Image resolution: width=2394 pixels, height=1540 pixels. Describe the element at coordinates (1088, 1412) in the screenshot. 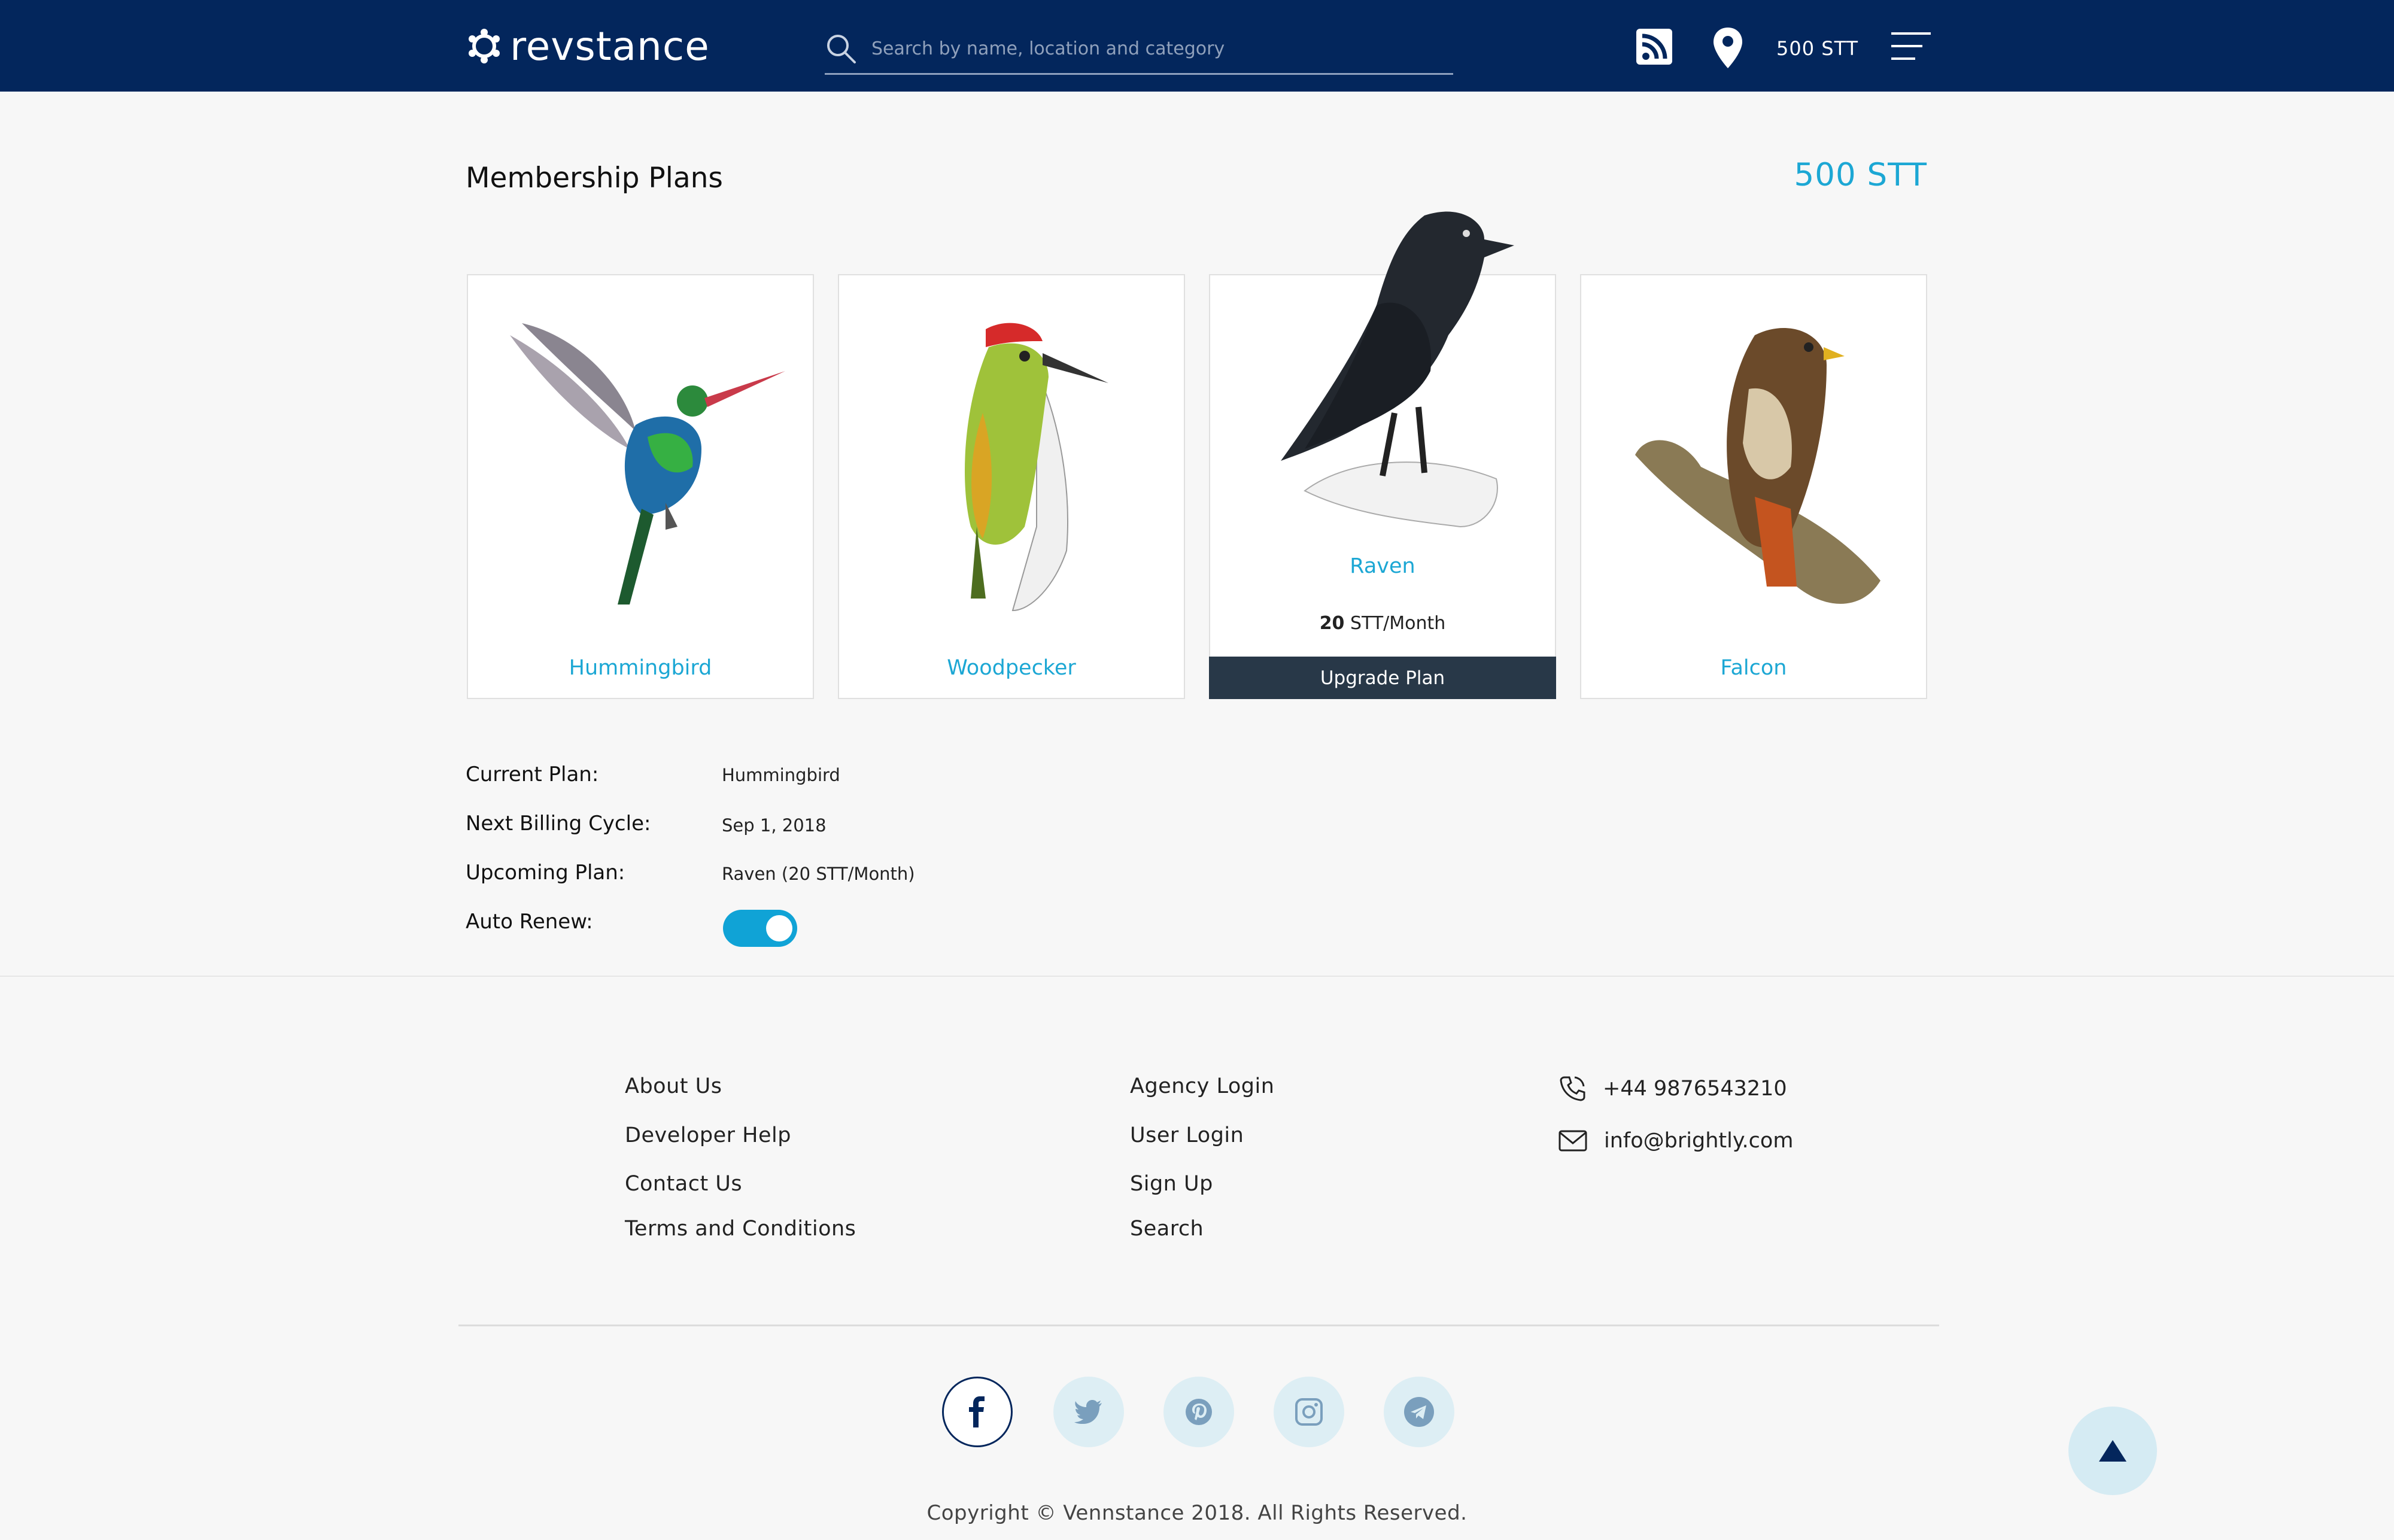

I see `twitter-icon` at that location.